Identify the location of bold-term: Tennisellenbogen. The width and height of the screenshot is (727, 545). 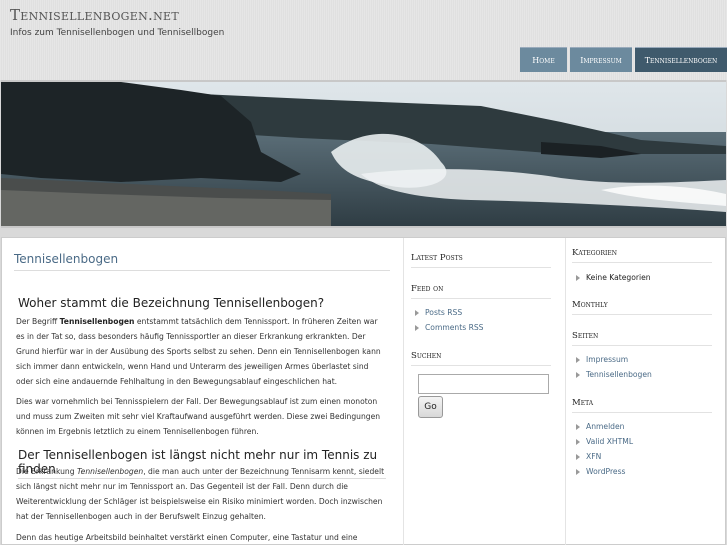
(97, 321).